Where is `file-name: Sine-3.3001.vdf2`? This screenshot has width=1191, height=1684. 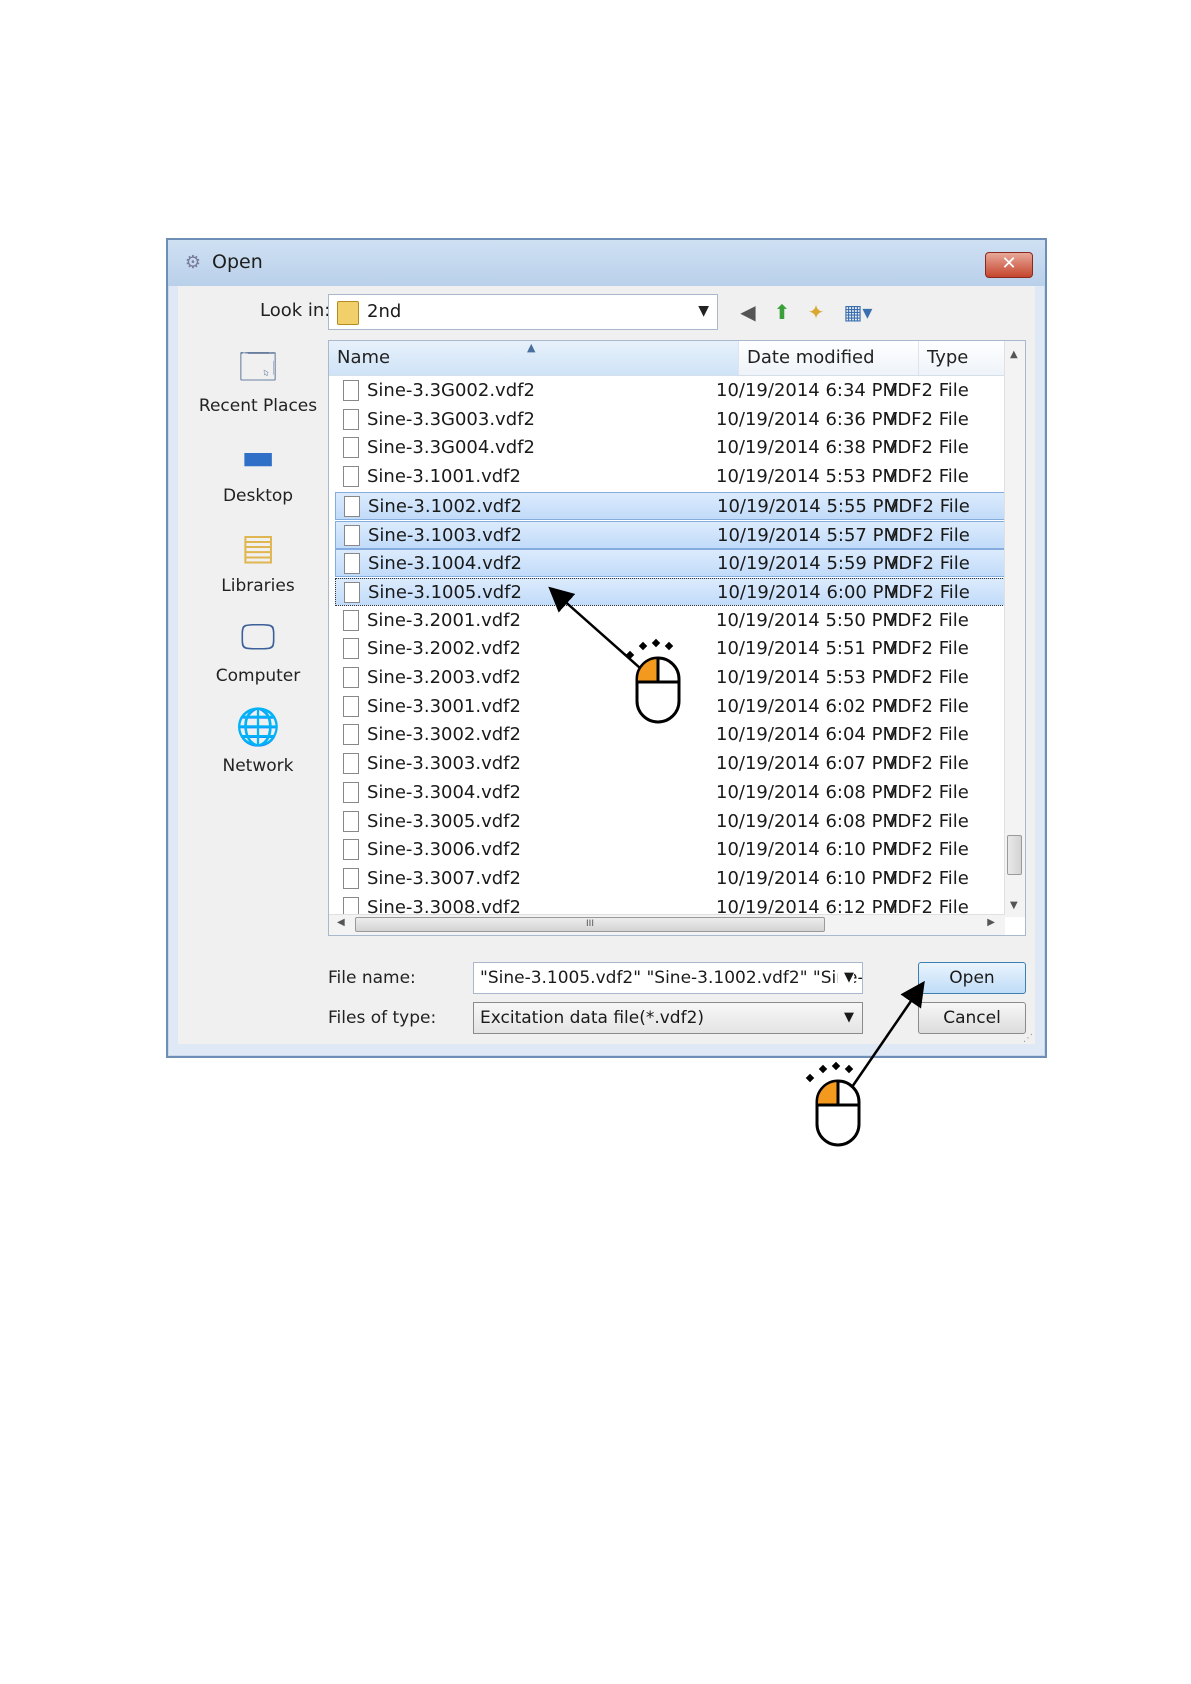 file-name: Sine-3.3001.vdf2 is located at coordinates (444, 706).